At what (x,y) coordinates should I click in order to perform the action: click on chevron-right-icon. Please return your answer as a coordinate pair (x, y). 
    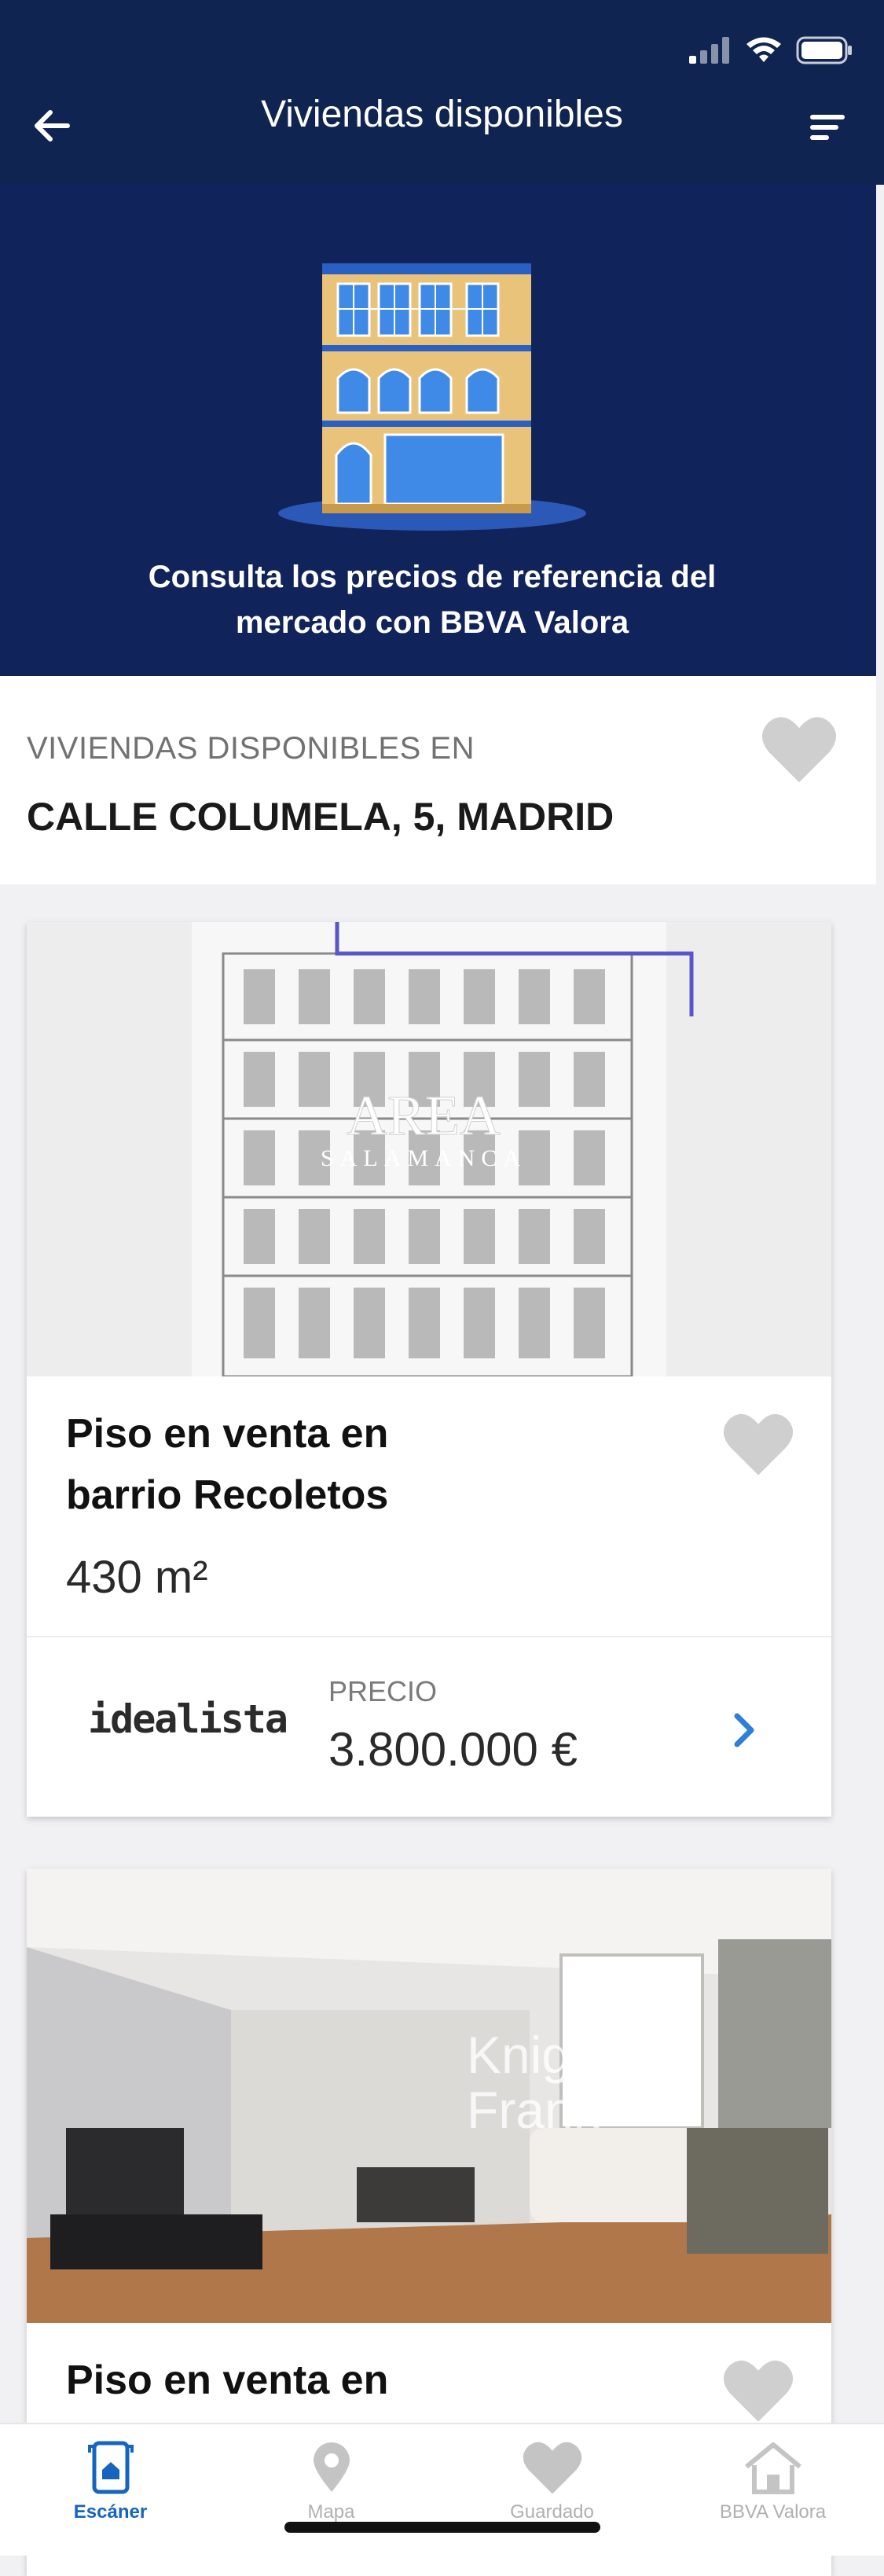
    Looking at the image, I should click on (745, 1731).